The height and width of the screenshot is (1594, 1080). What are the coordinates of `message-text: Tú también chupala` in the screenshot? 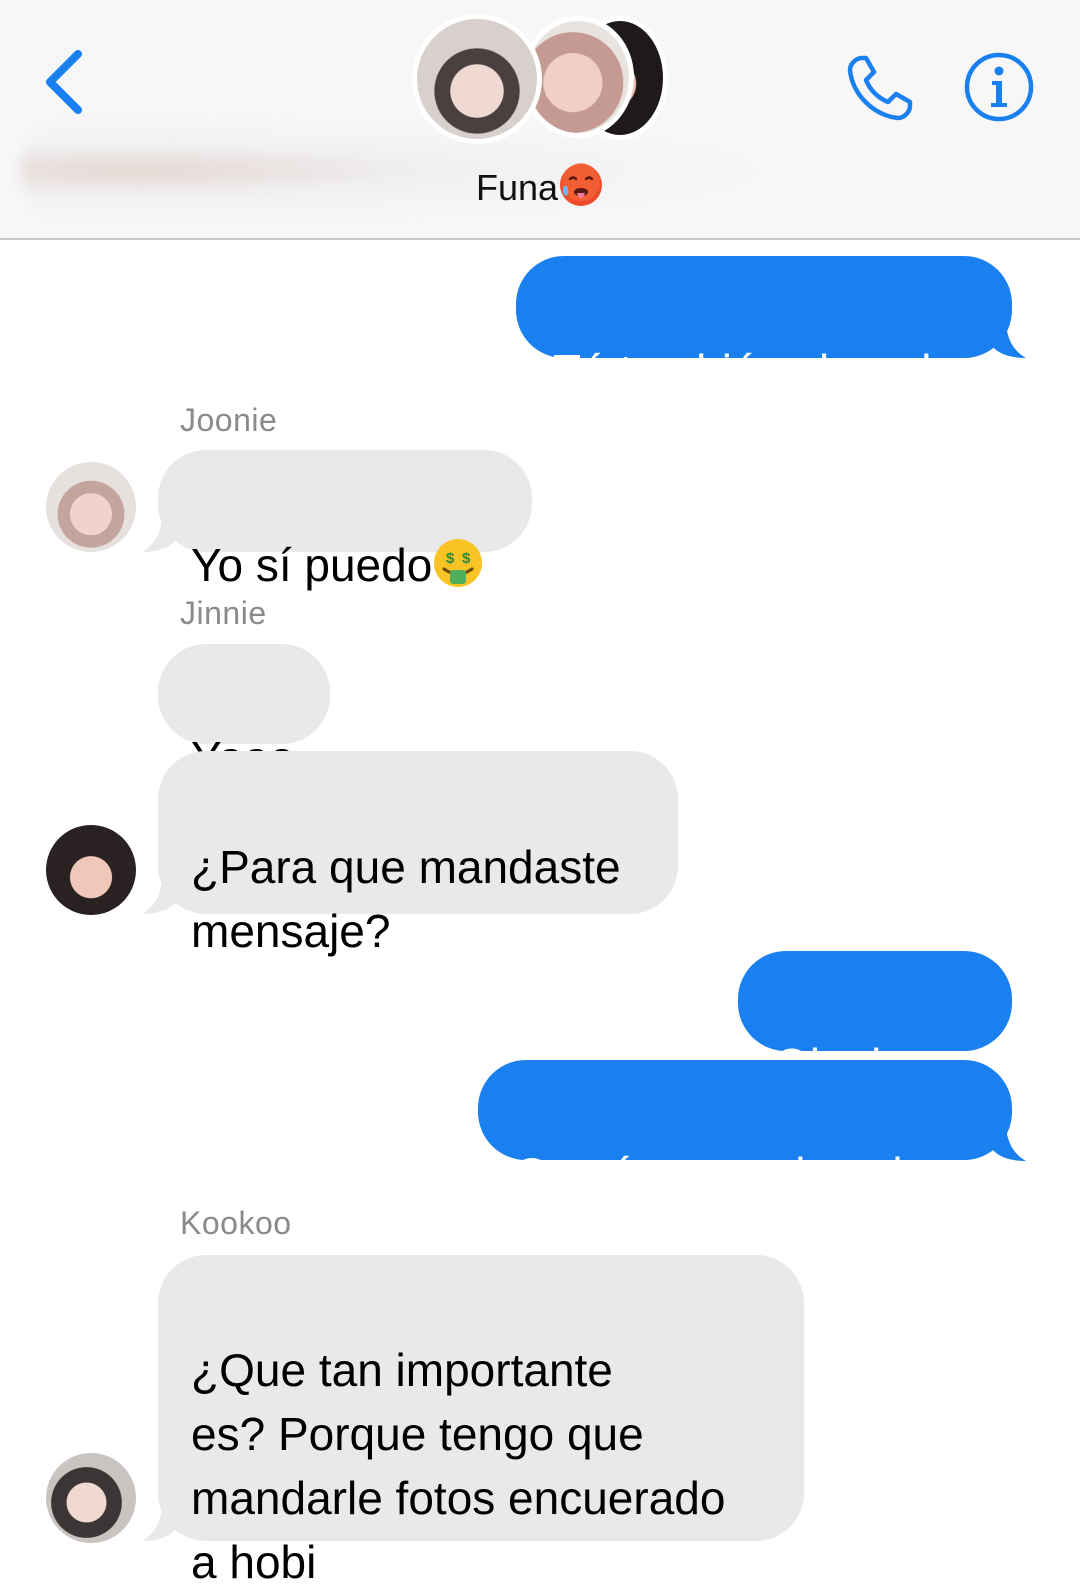 It's located at (755, 371).